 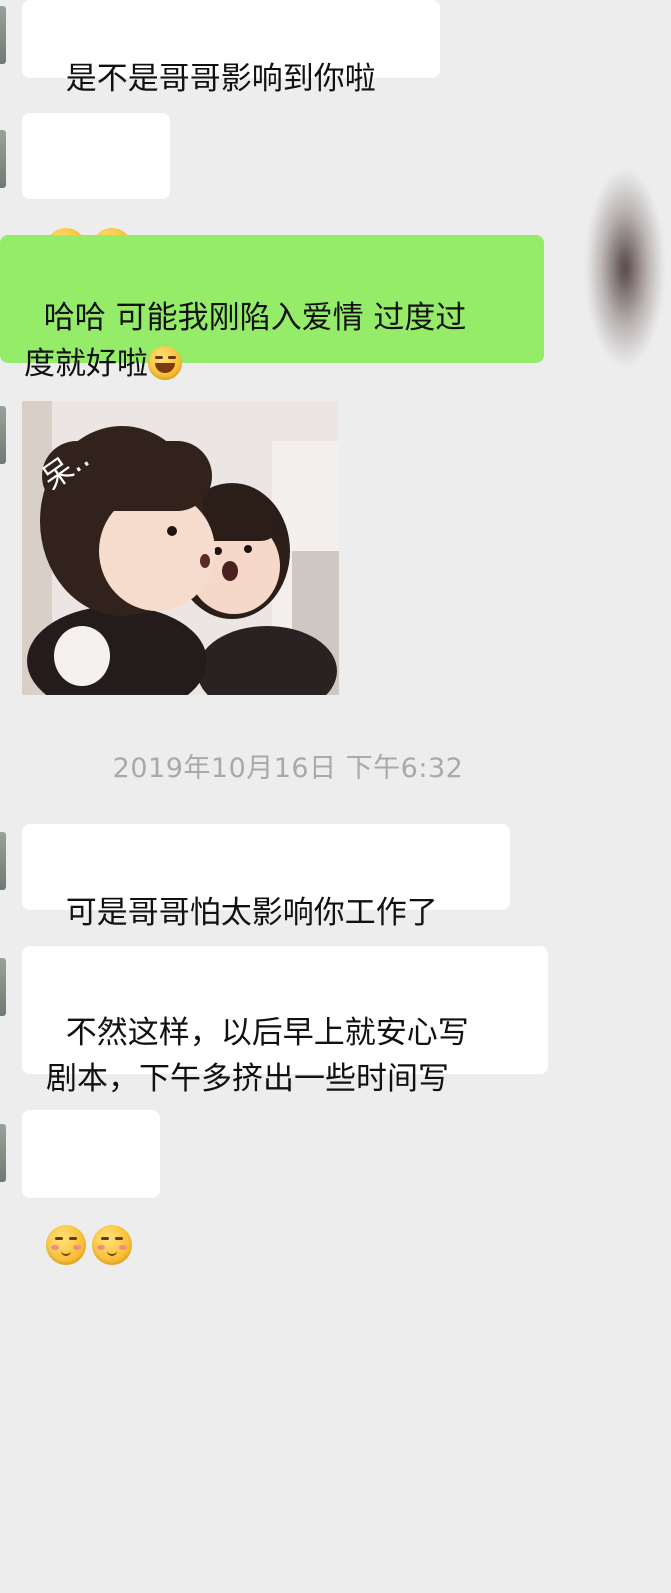 I want to click on message-bubble: 是不是哥哥影响到你啦, so click(x=231, y=48).